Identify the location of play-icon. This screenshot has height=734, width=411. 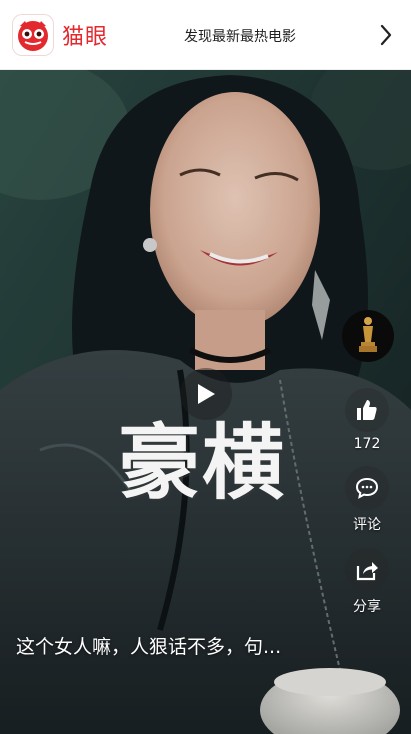
(206, 394).